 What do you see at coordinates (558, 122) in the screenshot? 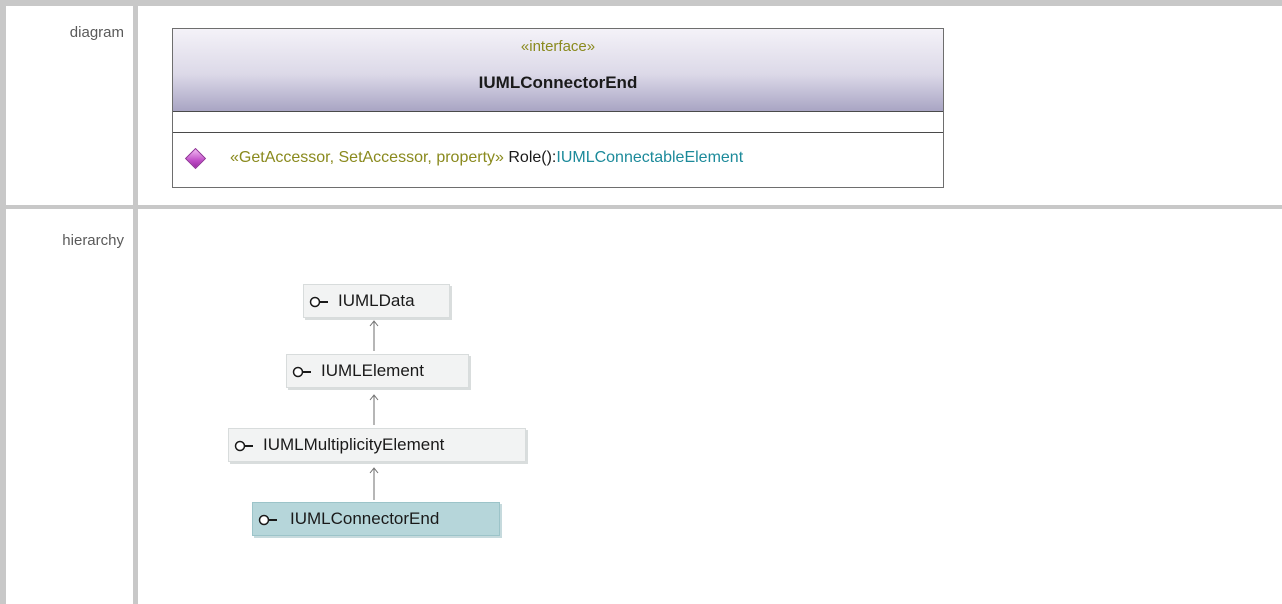
I see `attributes-compartment` at bounding box center [558, 122].